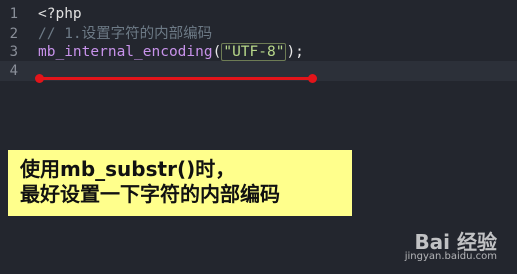 This screenshot has height=274, width=517. Describe the element at coordinates (451, 244) in the screenshot. I see `baidu-jingyan-watermark-logo: Bai 经验 jingyan.baidu.com` at that location.